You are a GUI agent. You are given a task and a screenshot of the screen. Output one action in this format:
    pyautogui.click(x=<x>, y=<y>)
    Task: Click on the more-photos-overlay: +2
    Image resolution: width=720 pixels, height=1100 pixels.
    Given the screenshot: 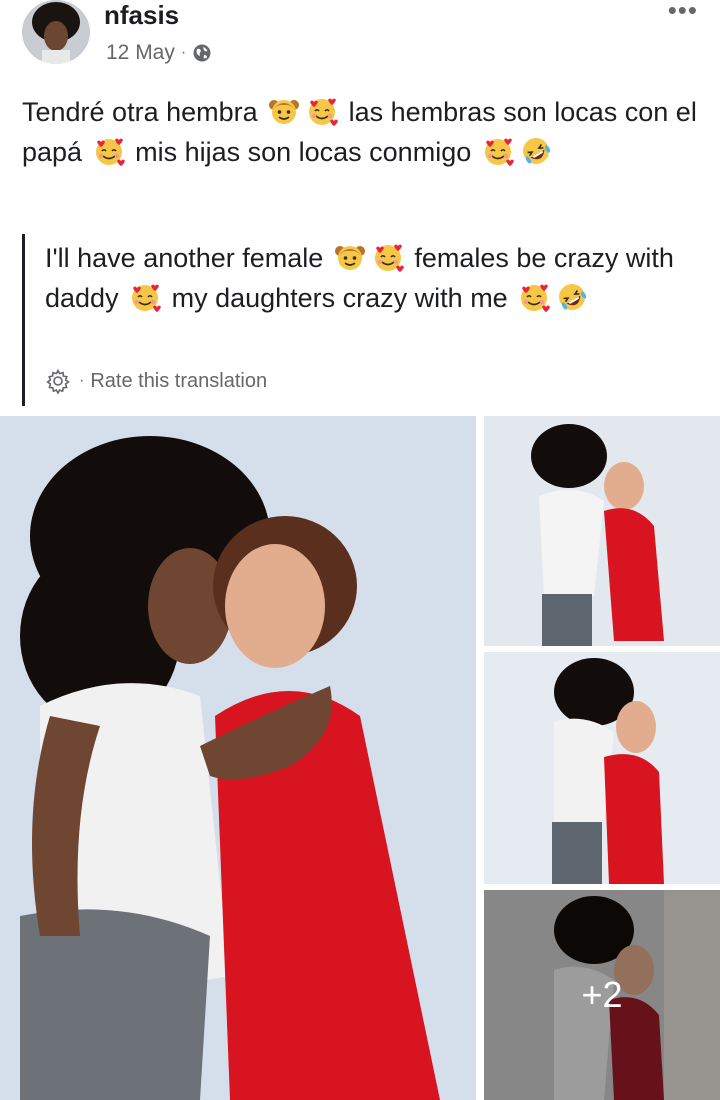 What is the action you would take?
    pyautogui.click(x=602, y=995)
    